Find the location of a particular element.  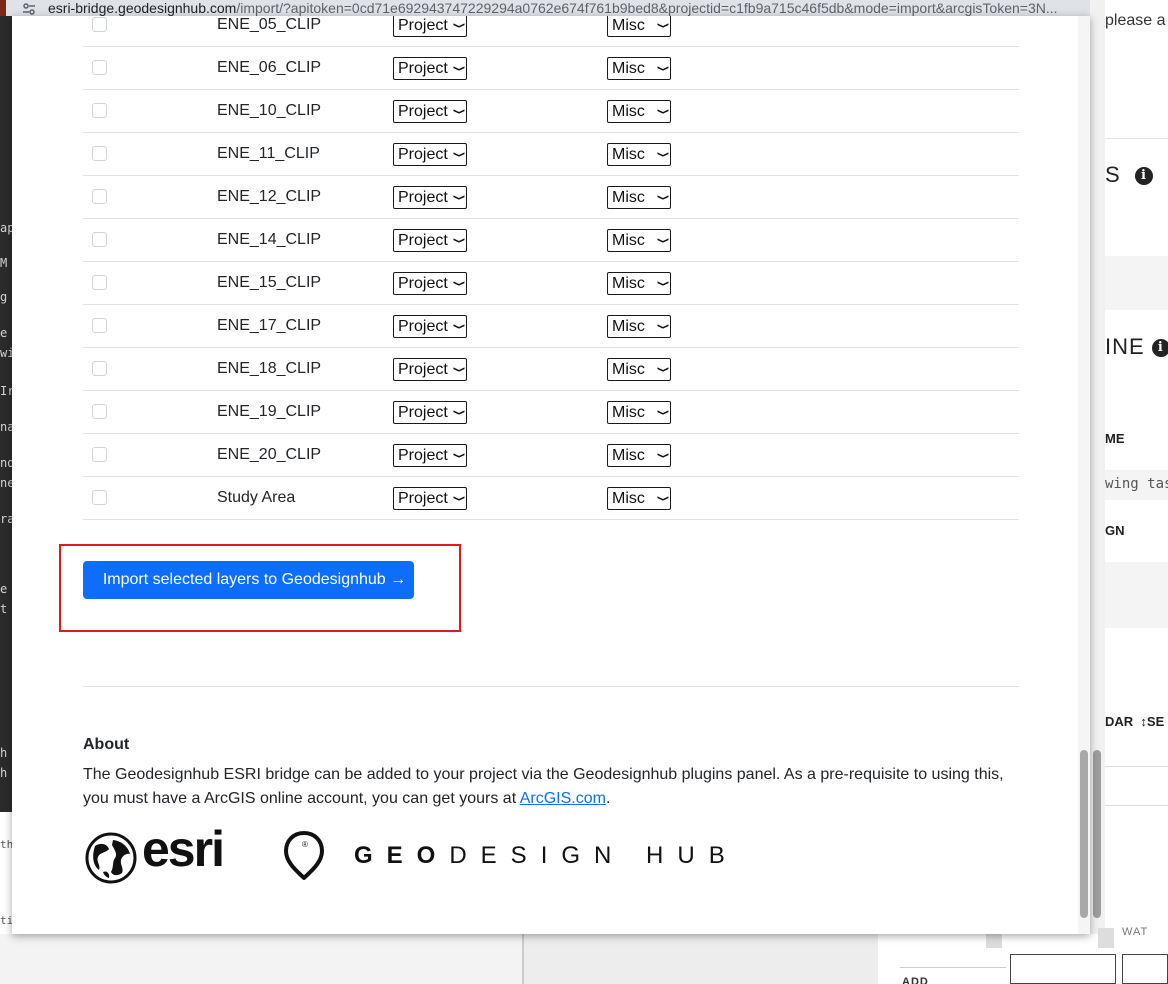

layer-name: ENE_14_CLIP is located at coordinates (269, 239).